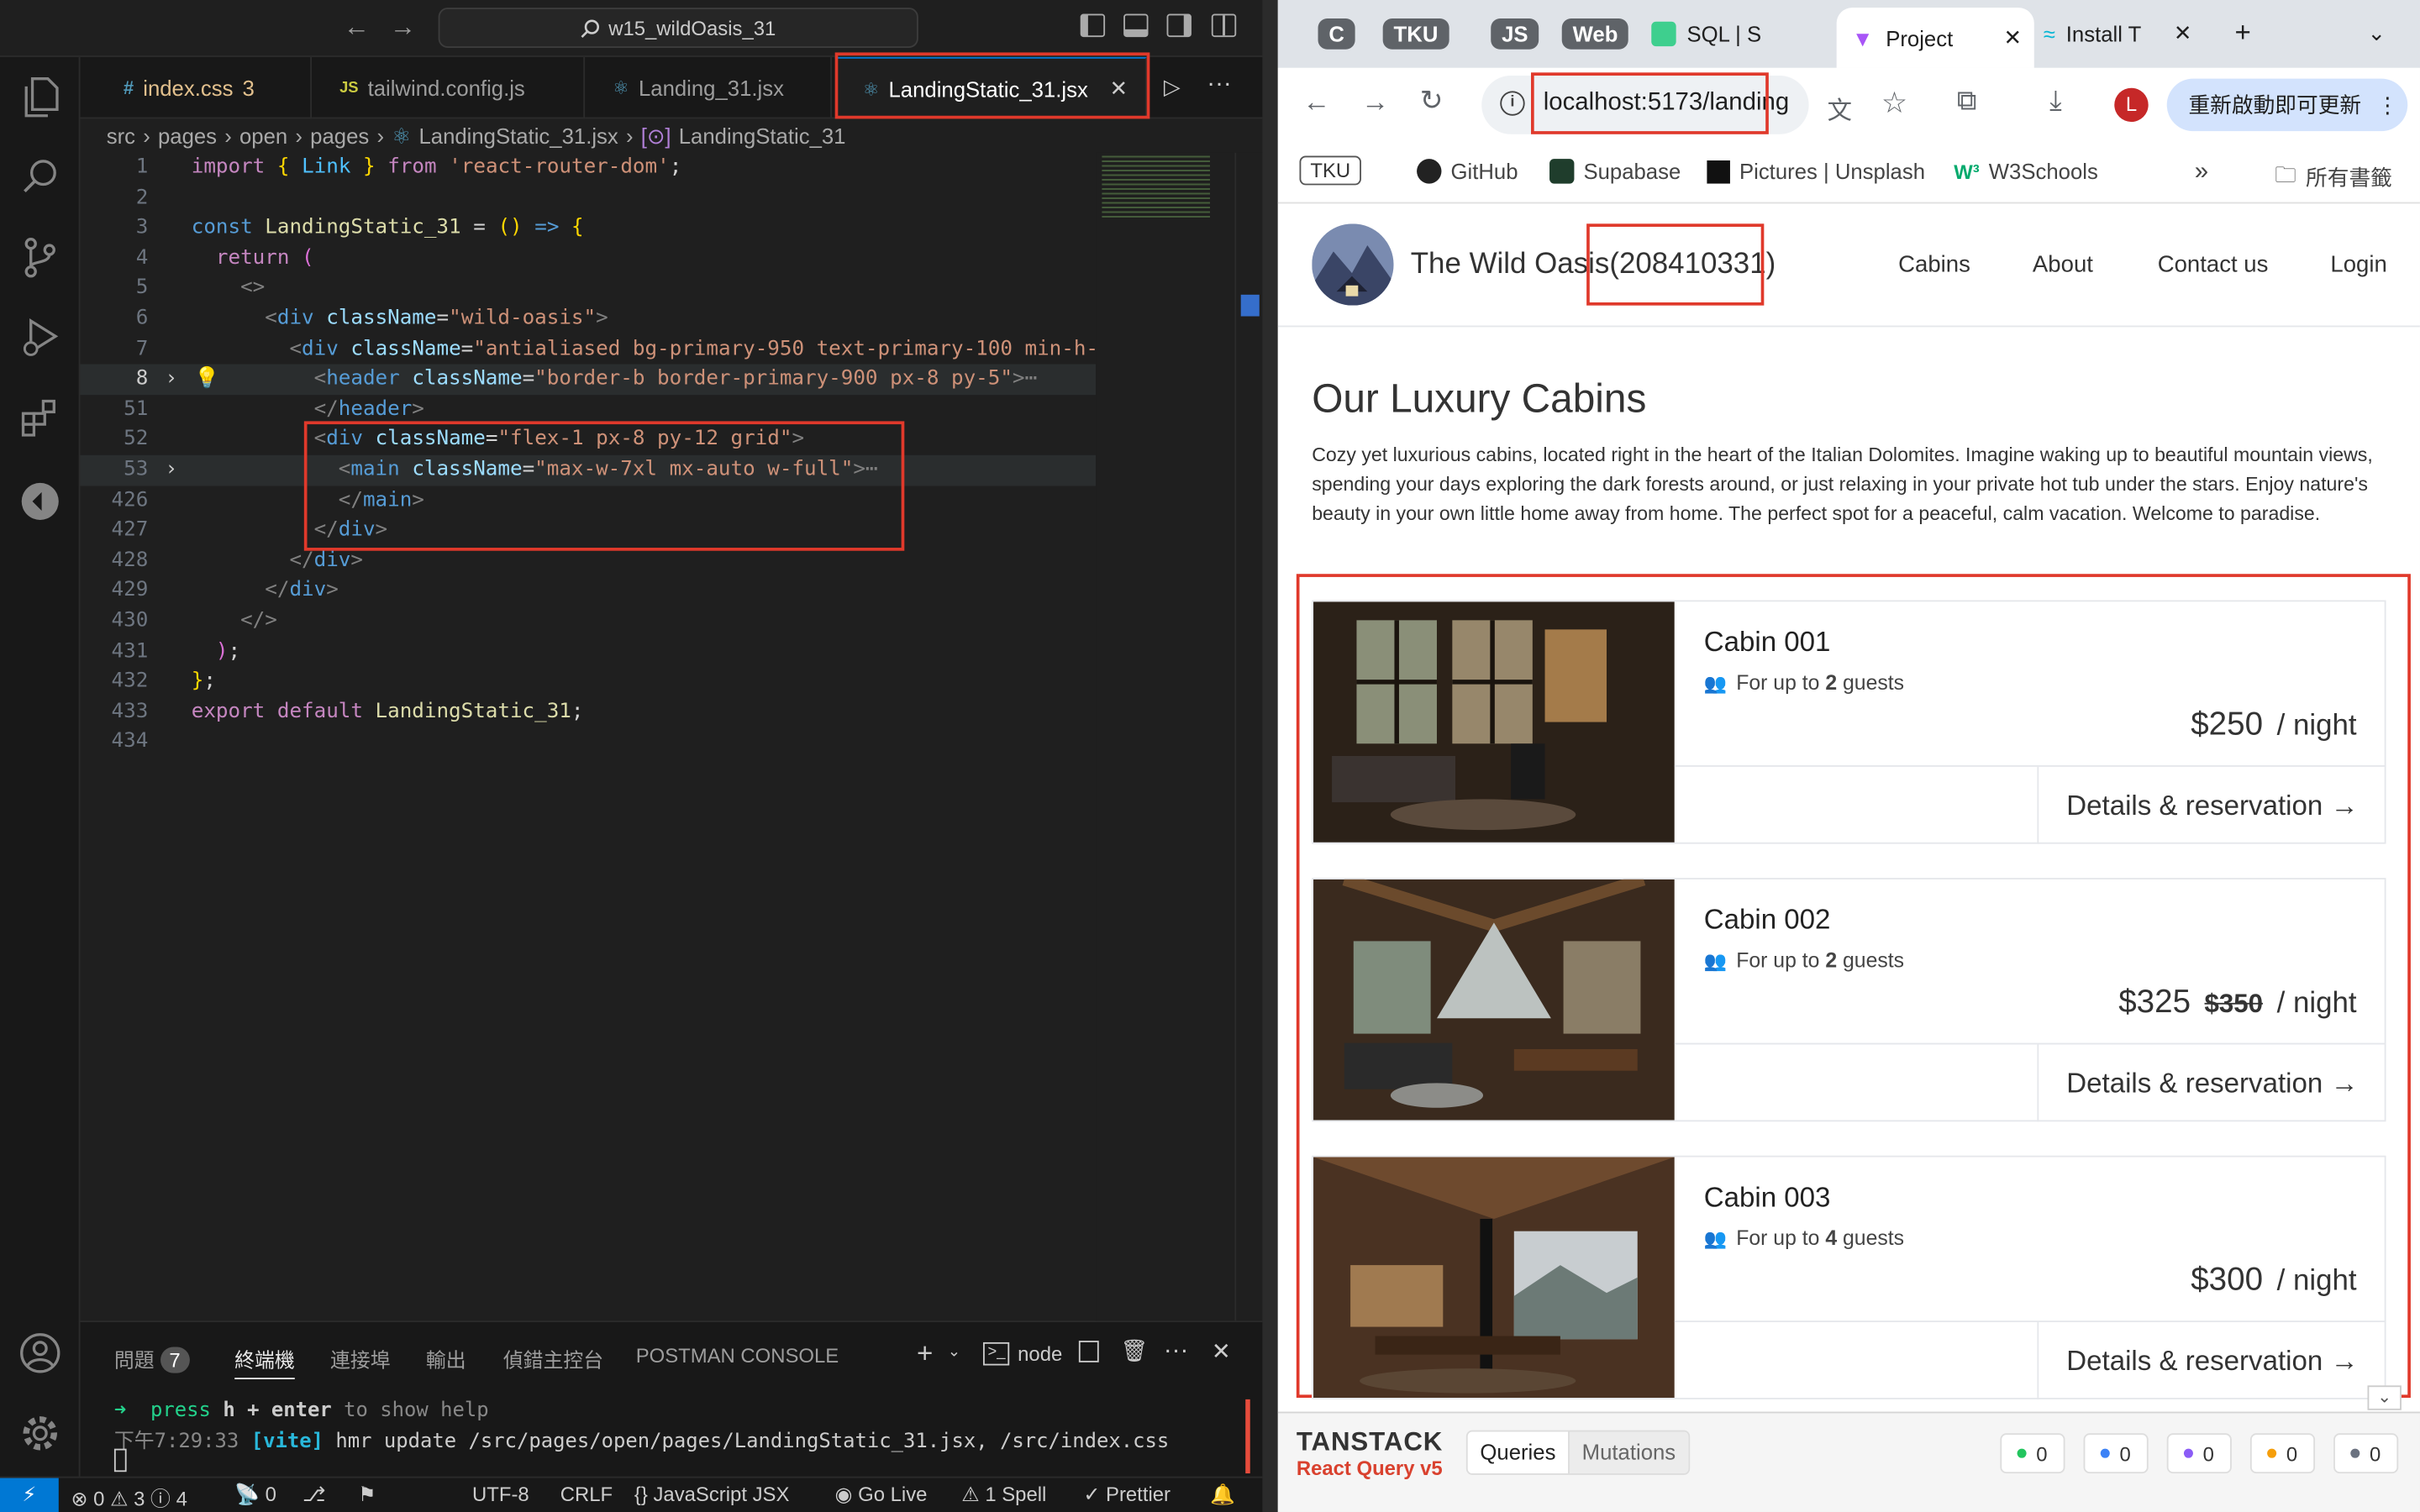  I want to click on remote-indicator-icon: ⚡, so click(29, 1495).